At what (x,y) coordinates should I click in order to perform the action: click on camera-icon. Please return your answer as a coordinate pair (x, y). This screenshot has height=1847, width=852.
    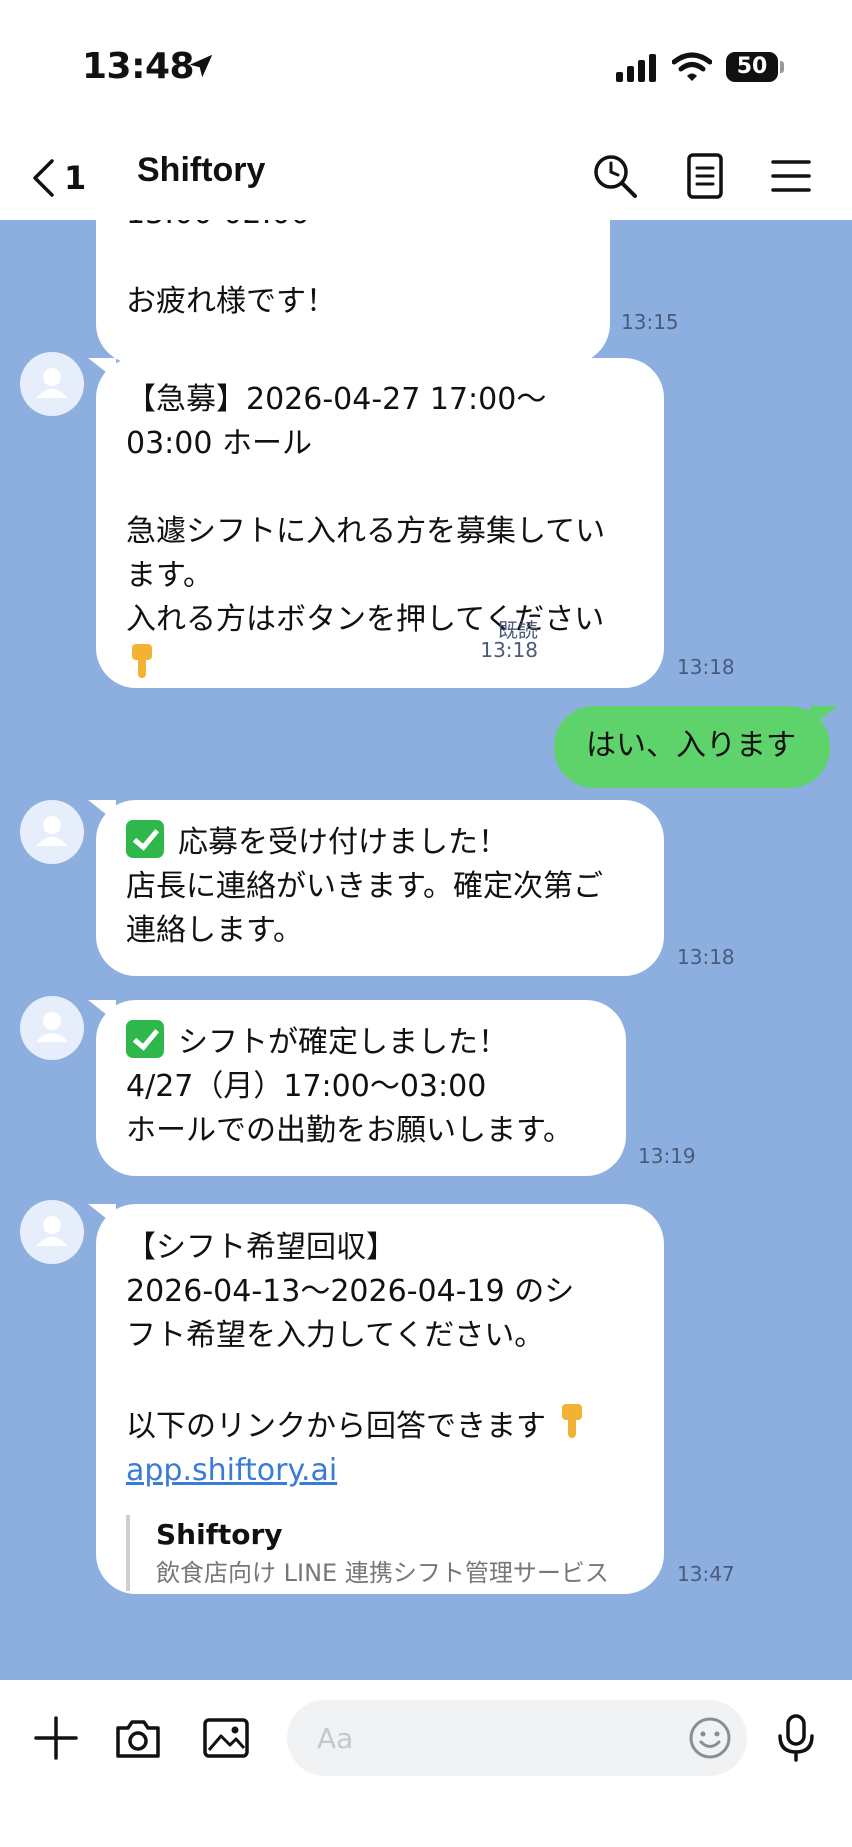
    Looking at the image, I should click on (138, 1738).